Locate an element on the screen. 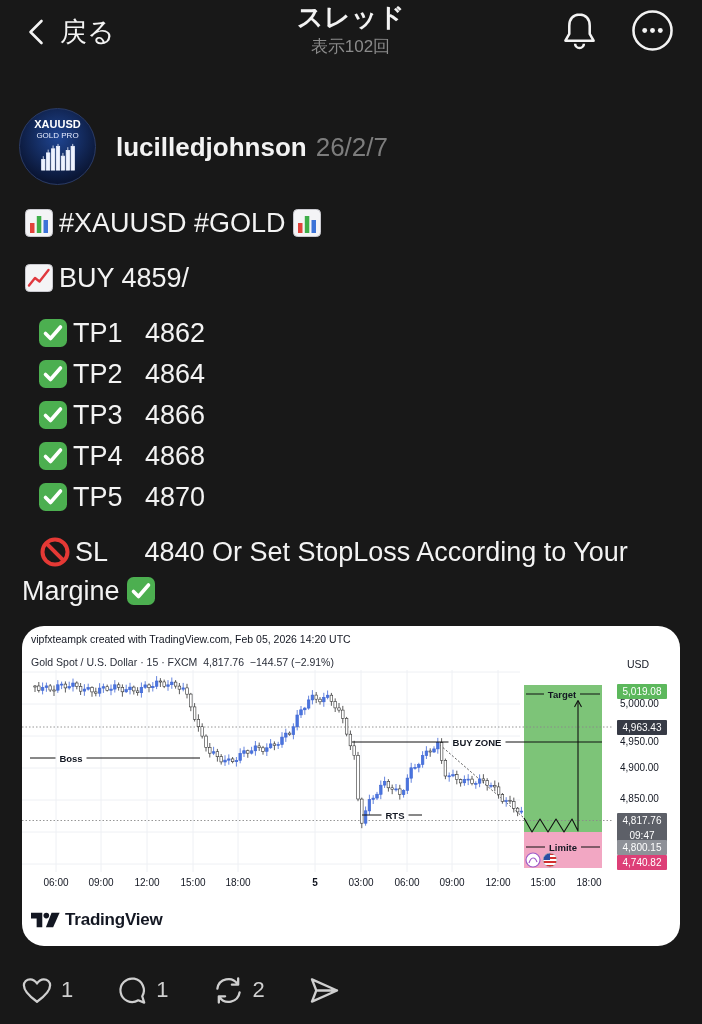 The width and height of the screenshot is (702, 1024). repost-button: 2 is located at coordinates (238, 990).